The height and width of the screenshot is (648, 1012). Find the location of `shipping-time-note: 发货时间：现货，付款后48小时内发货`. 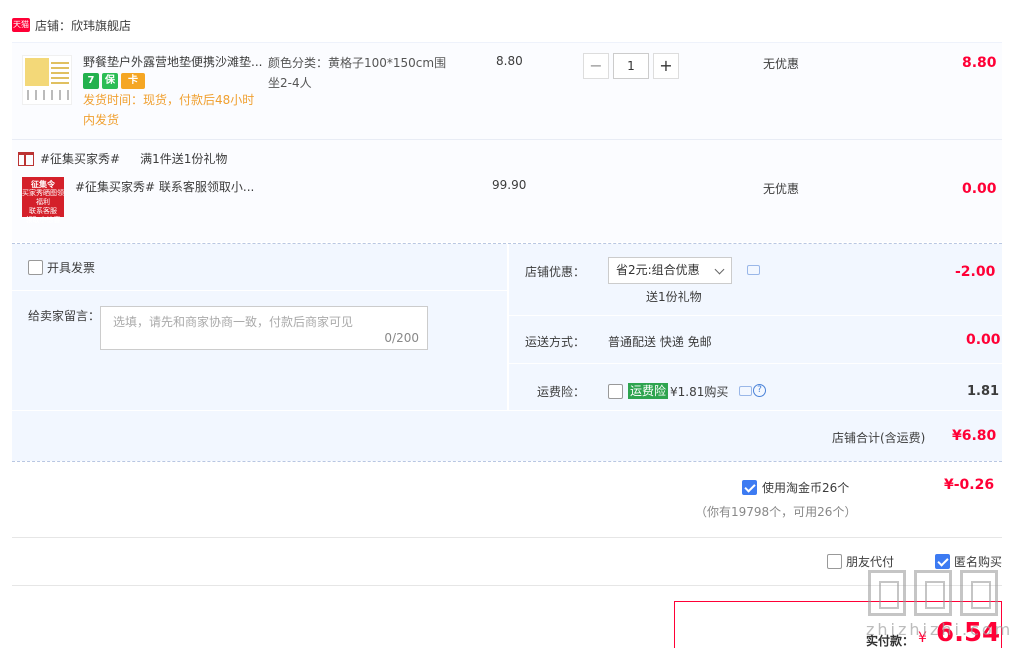

shipping-time-note: 发货时间：现货，付款后48小时内发货 is located at coordinates (169, 110).